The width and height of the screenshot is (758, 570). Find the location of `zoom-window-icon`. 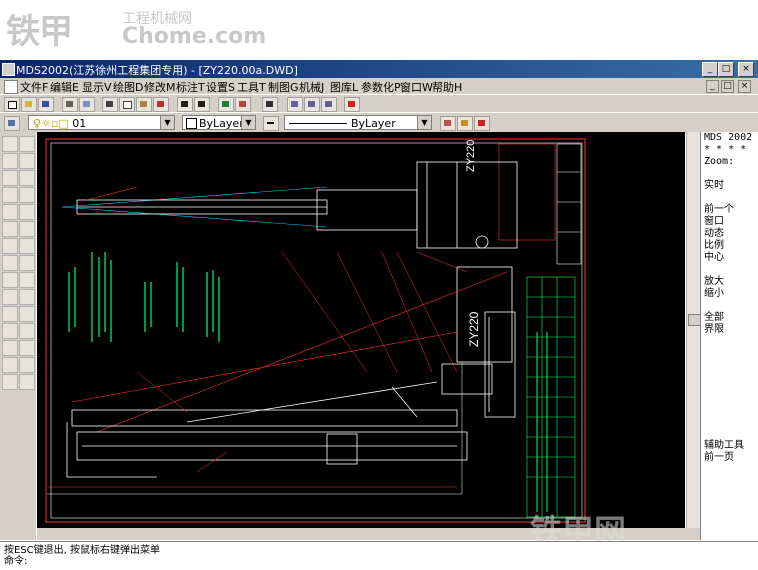

zoom-window-icon is located at coordinates (312, 104).